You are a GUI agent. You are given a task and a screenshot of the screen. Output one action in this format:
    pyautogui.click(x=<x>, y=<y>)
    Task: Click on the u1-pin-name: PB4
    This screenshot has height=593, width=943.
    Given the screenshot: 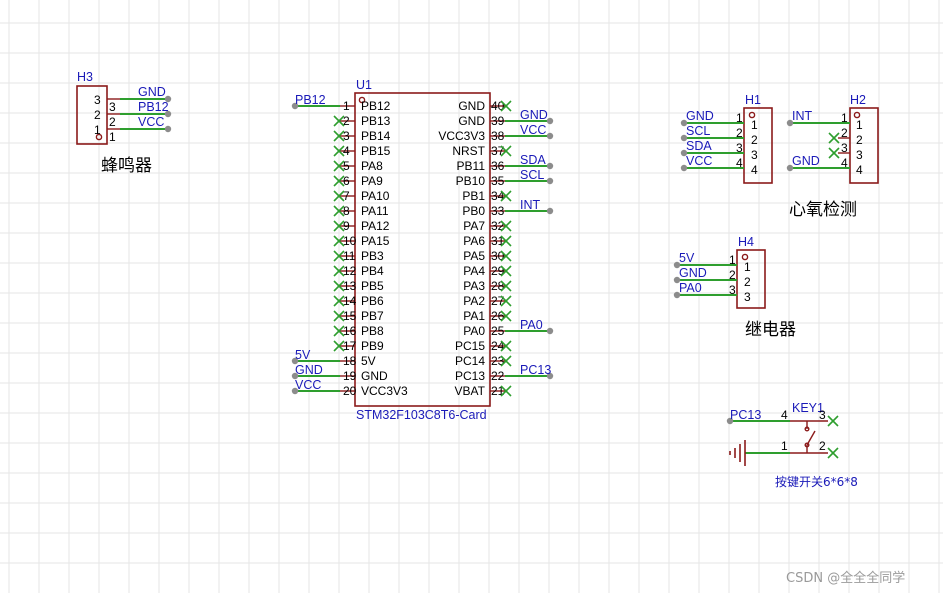 What is the action you would take?
    pyautogui.click(x=372, y=271)
    